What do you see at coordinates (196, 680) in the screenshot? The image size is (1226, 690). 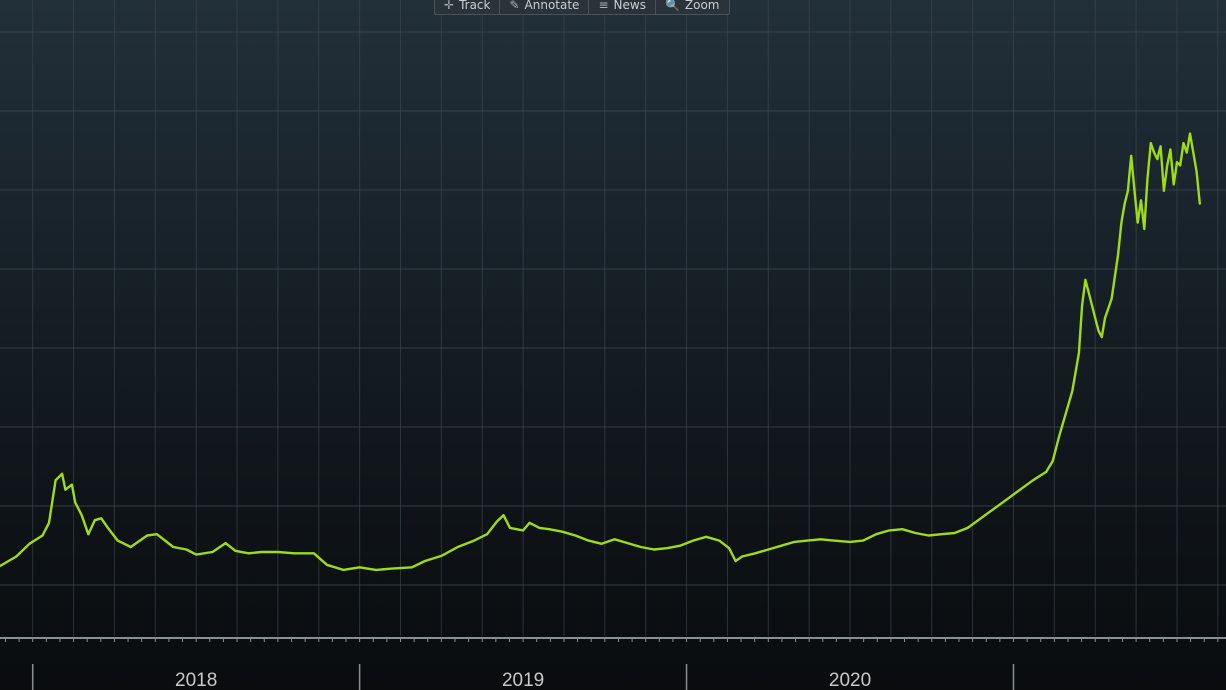 I see `x-tick-label: 2018` at bounding box center [196, 680].